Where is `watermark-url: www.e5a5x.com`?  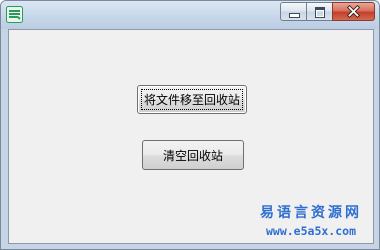
watermark-url: www.e5a5x.com is located at coordinates (310, 230).